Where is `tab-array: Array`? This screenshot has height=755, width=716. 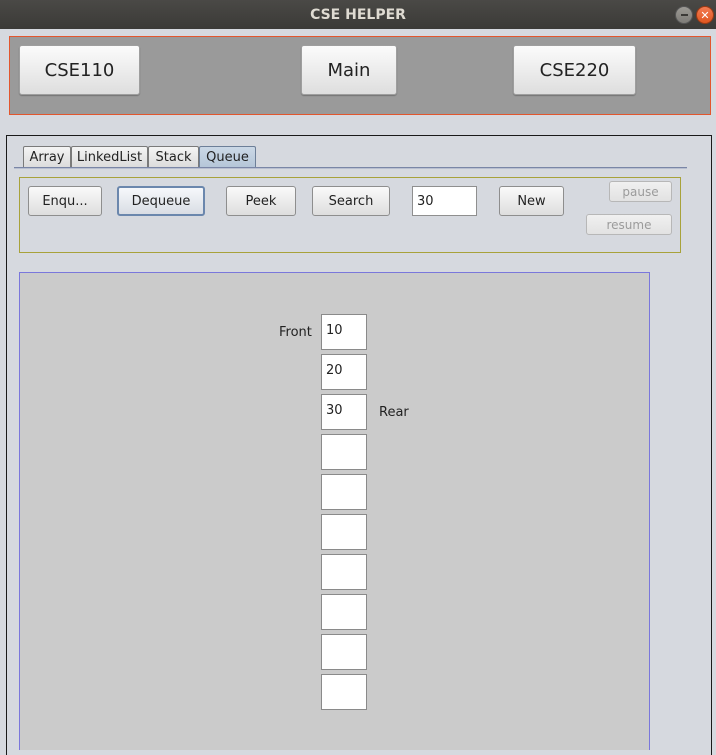
tab-array: Array is located at coordinates (47, 156).